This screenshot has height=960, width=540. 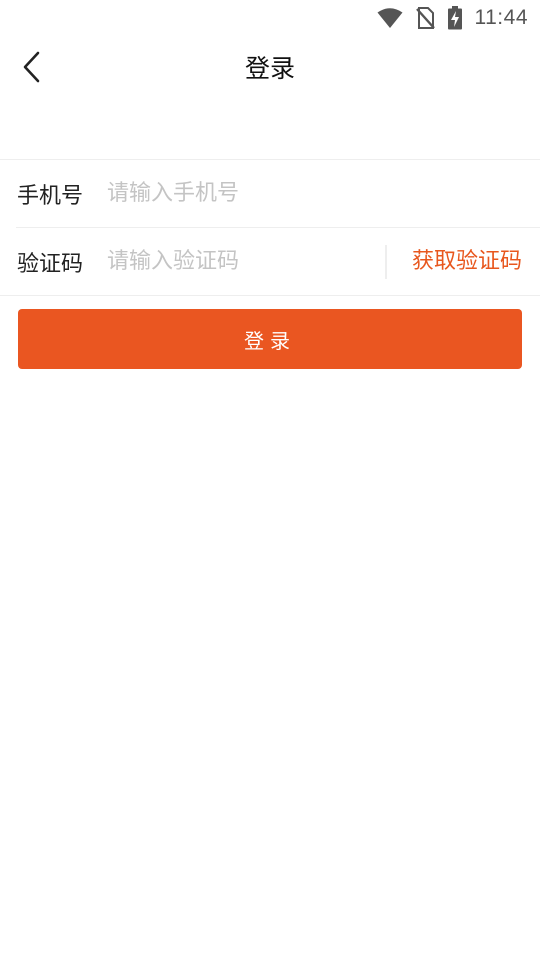 I want to click on code-row: 验证码 获取验证码, so click(x=270, y=262).